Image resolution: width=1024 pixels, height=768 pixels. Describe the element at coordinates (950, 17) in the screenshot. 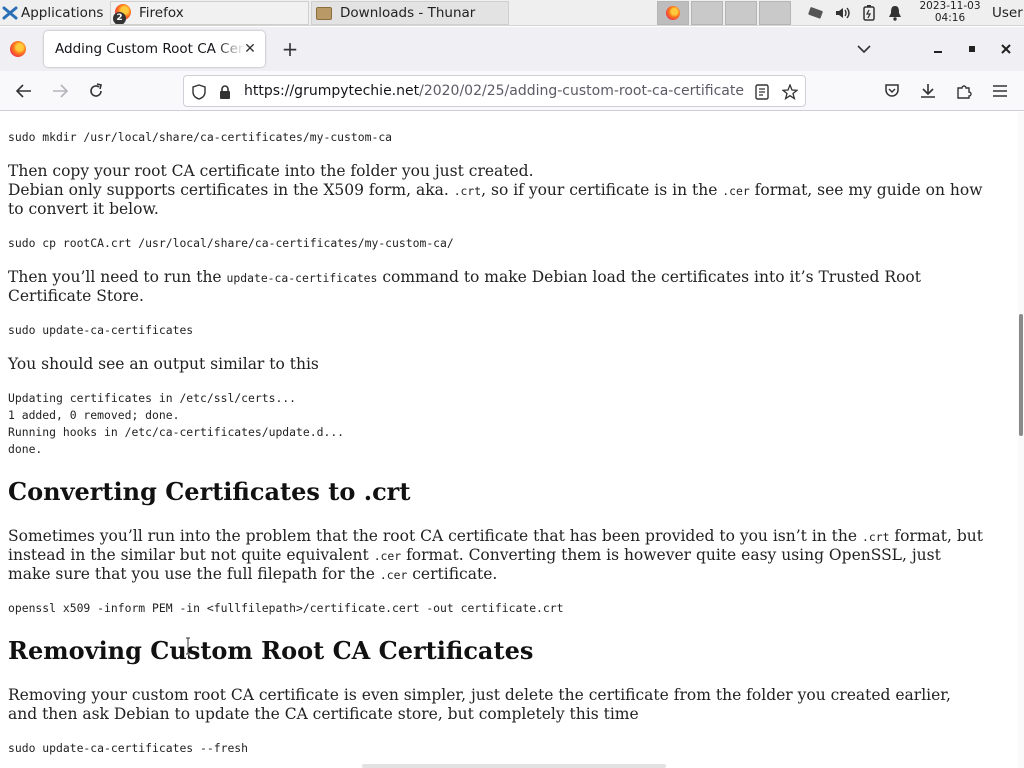

I see `clock-time: 04:16` at that location.